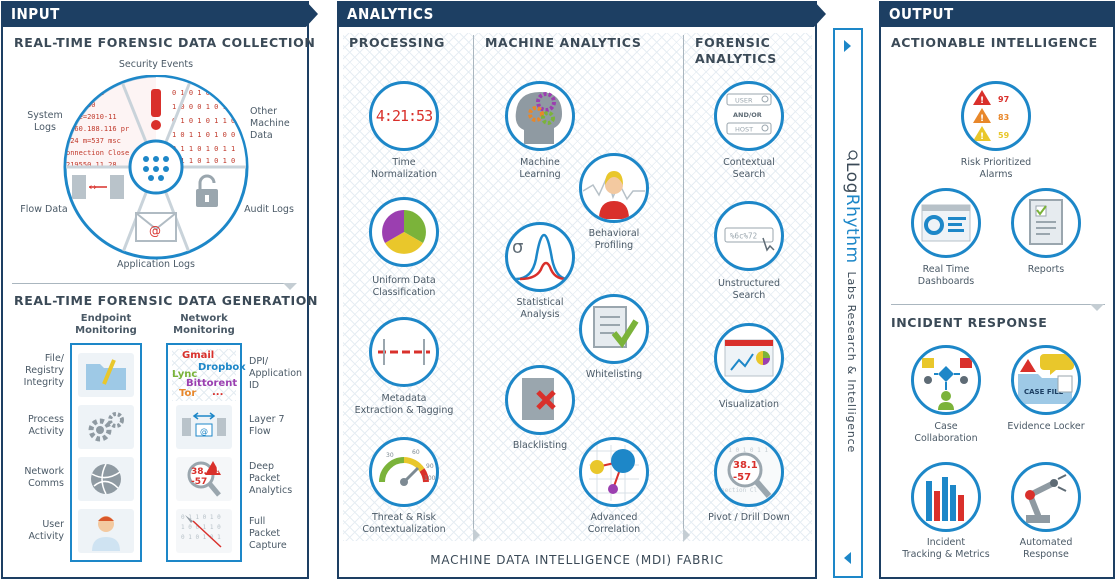 This screenshot has height=581, width=1117. Describe the element at coordinates (1046, 426) in the screenshot. I see `label-evidence-locker: Evidence Locker` at that location.